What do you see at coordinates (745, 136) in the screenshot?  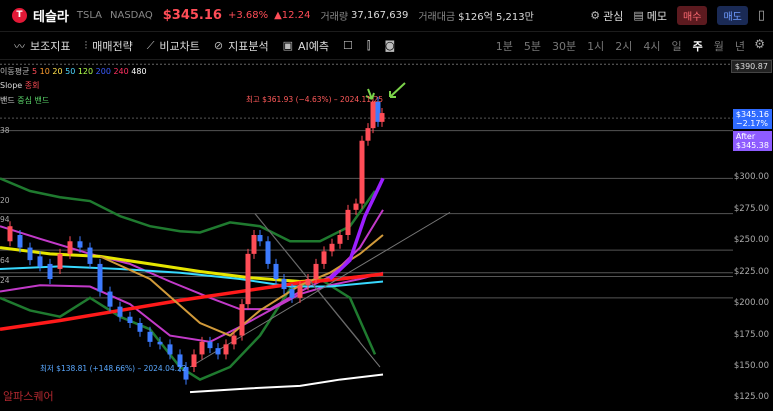 I see `after-hours-label: After` at bounding box center [745, 136].